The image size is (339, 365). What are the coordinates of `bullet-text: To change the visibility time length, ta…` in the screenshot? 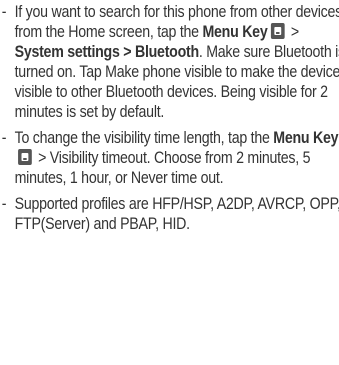 It's located at (144, 138).